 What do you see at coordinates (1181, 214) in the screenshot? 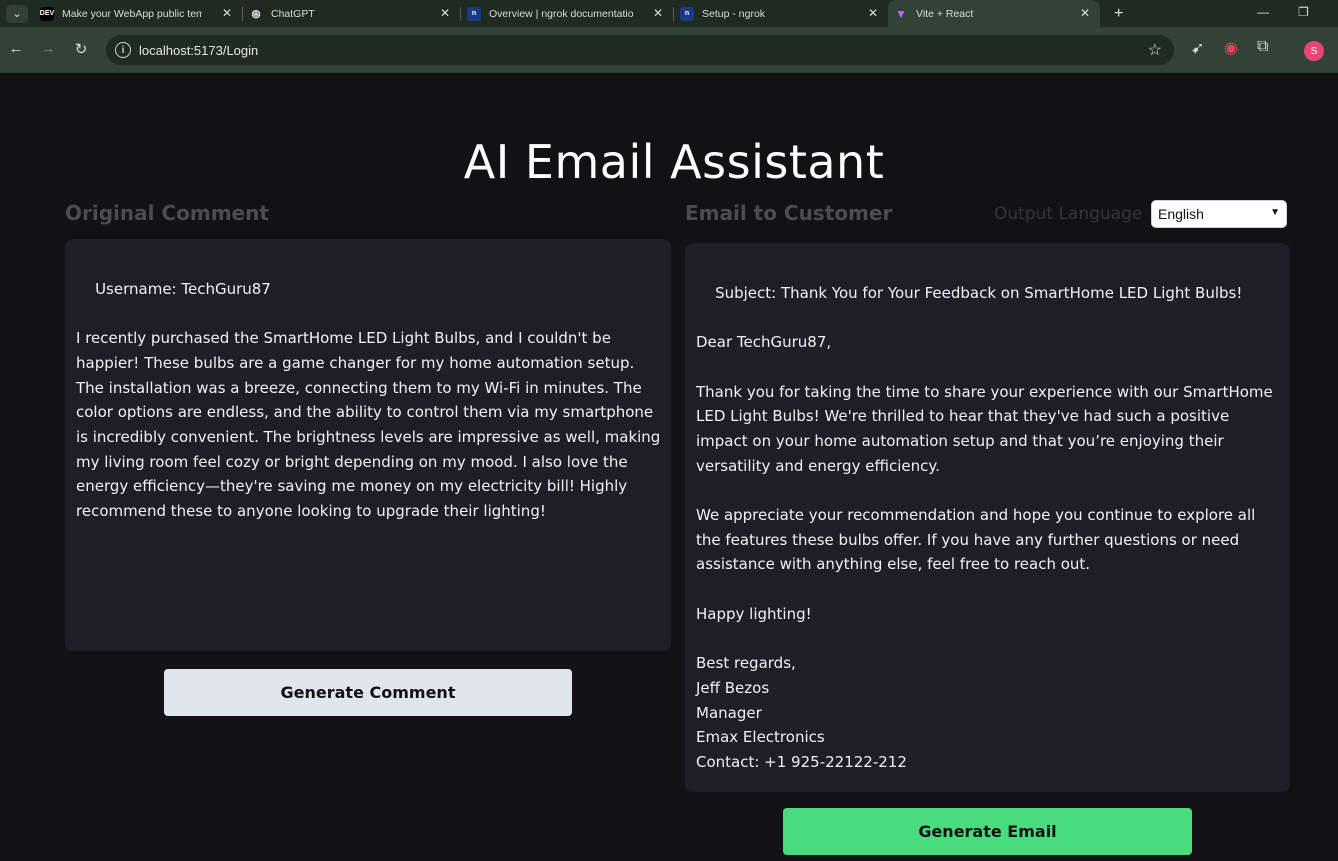
I see `output-language-value: English` at bounding box center [1181, 214].